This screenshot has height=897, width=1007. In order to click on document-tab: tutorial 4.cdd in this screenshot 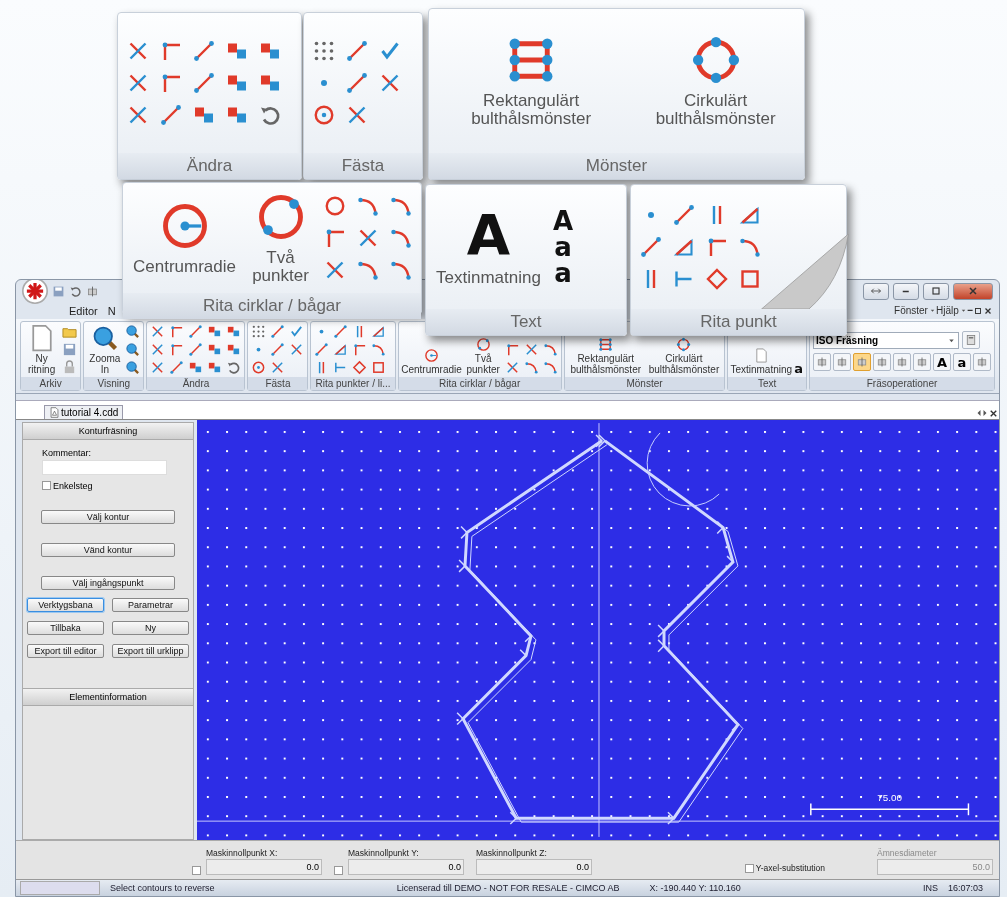, I will do `click(84, 411)`.